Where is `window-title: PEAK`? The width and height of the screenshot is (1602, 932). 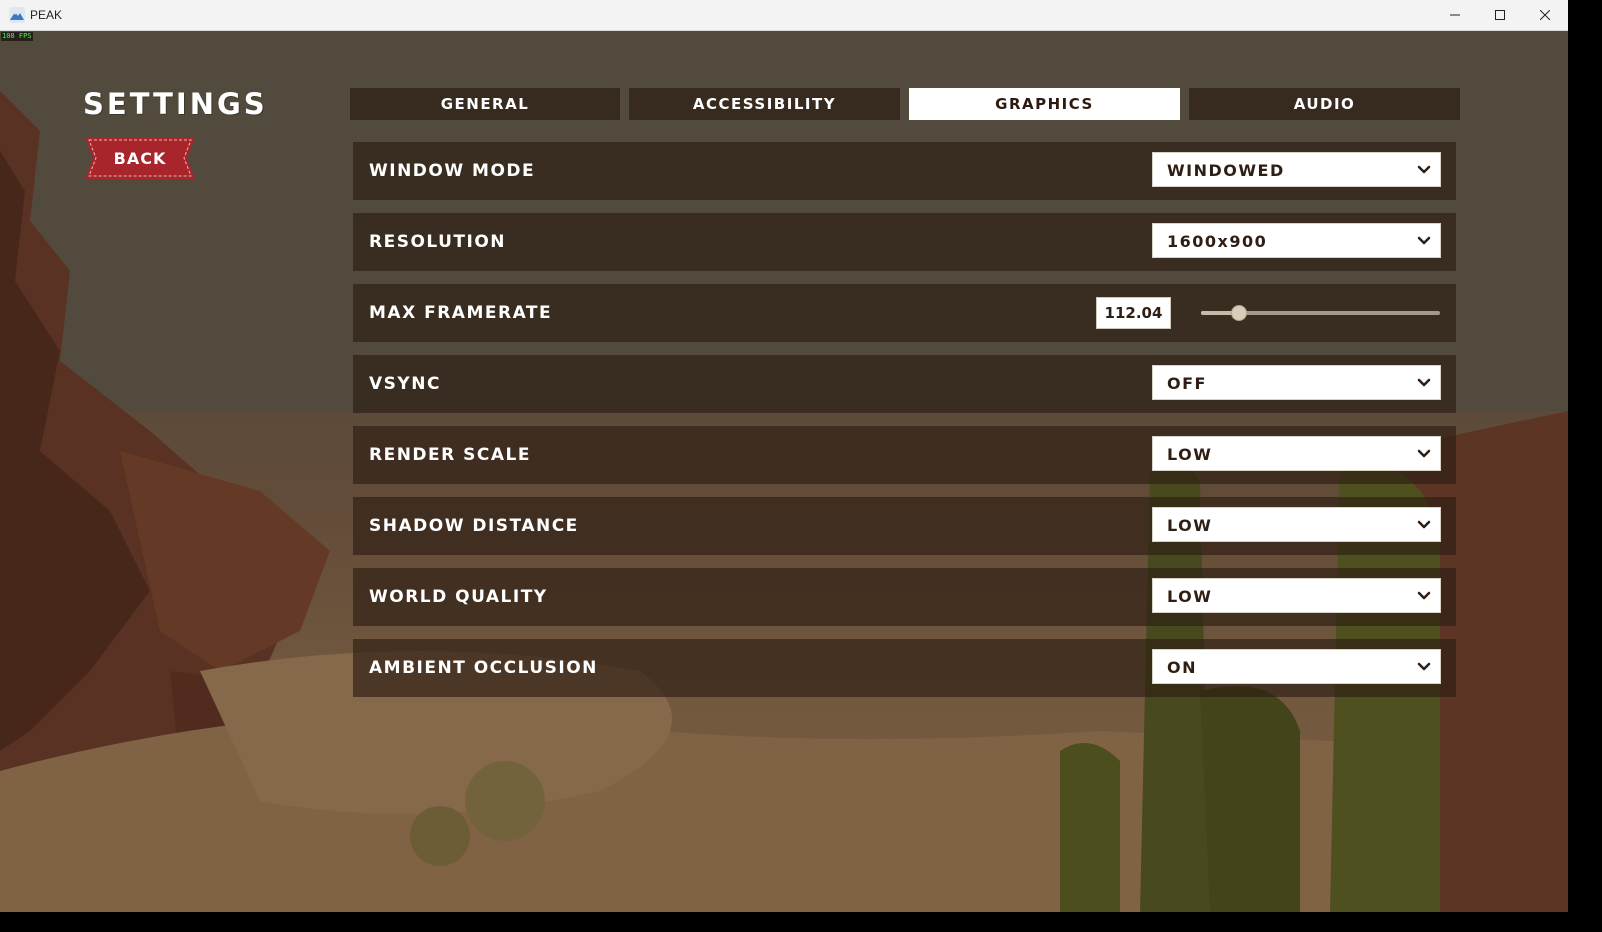 window-title: PEAK is located at coordinates (46, 15).